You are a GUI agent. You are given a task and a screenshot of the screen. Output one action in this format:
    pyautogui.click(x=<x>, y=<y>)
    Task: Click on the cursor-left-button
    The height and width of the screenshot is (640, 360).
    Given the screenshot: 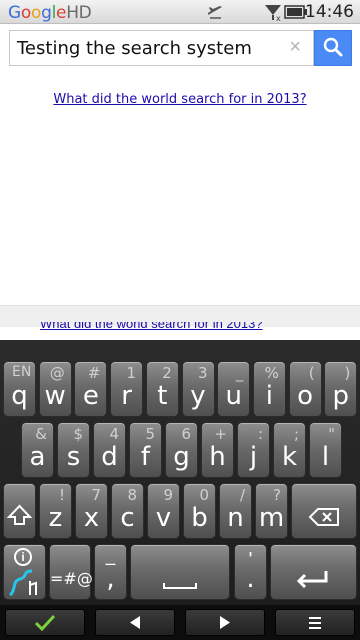 What is the action you would take?
    pyautogui.click(x=135, y=622)
    